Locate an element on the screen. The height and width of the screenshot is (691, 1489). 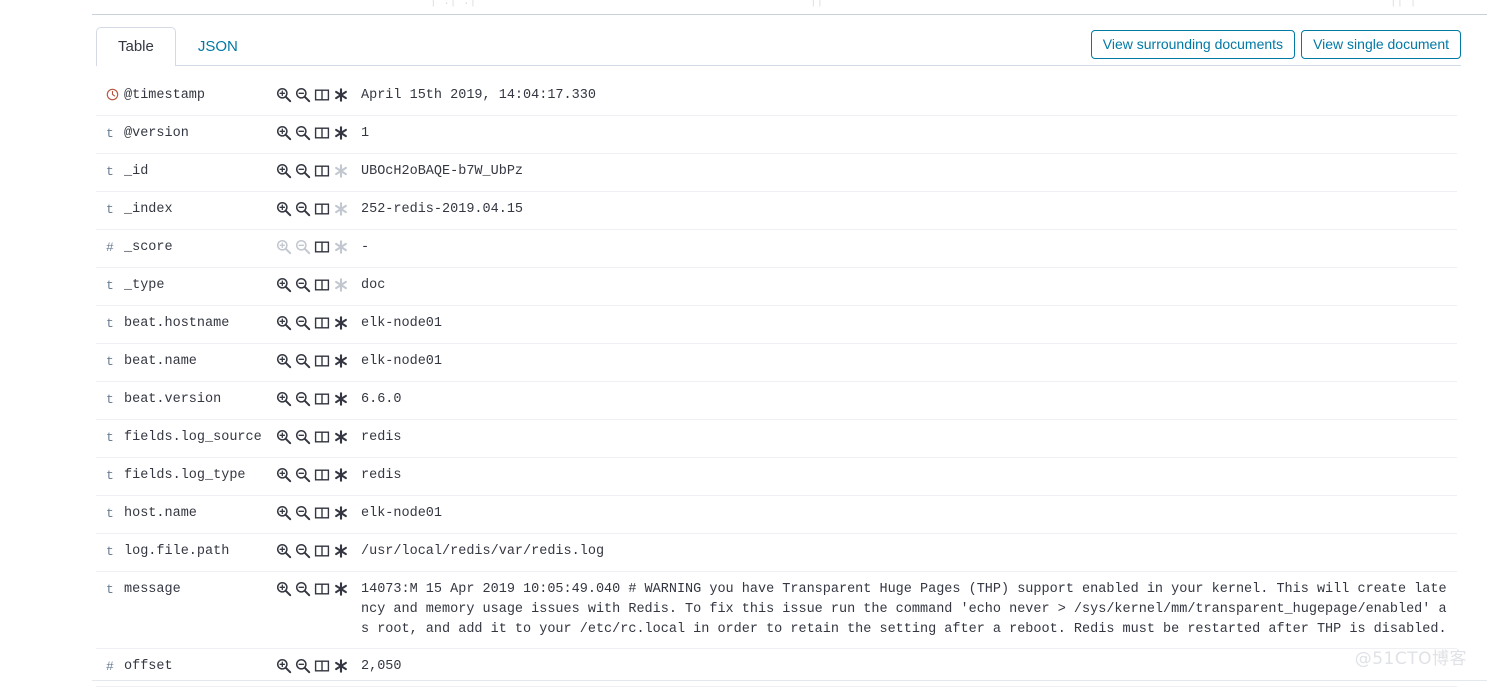
field-name: _index is located at coordinates (148, 209).